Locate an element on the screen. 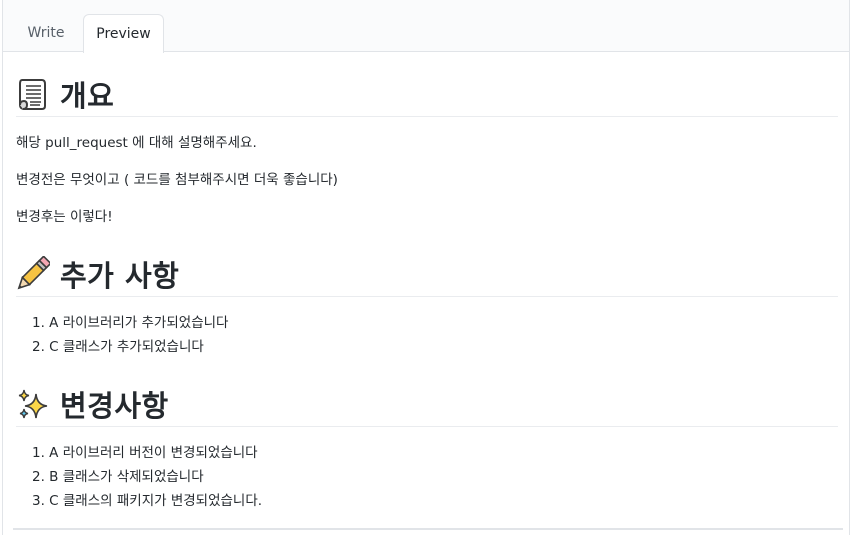 The image size is (858, 535). editor-tab-bar: Write Preview is located at coordinates (426, 26).